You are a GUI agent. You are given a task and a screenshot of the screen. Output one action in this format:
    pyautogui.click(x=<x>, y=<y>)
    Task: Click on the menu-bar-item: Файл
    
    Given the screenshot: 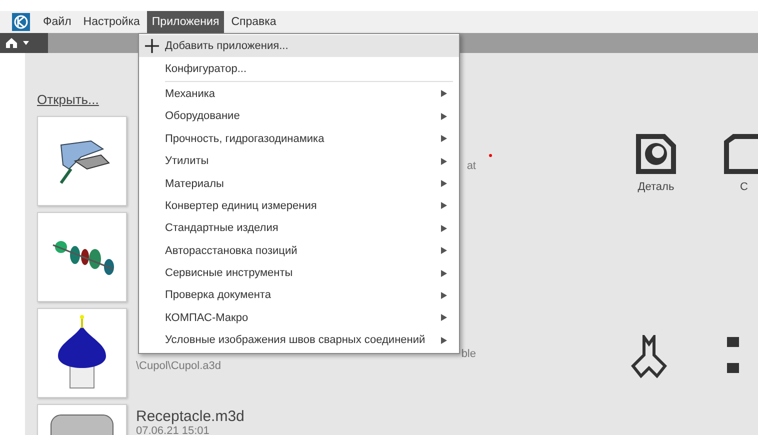 What is the action you would take?
    pyautogui.click(x=57, y=22)
    